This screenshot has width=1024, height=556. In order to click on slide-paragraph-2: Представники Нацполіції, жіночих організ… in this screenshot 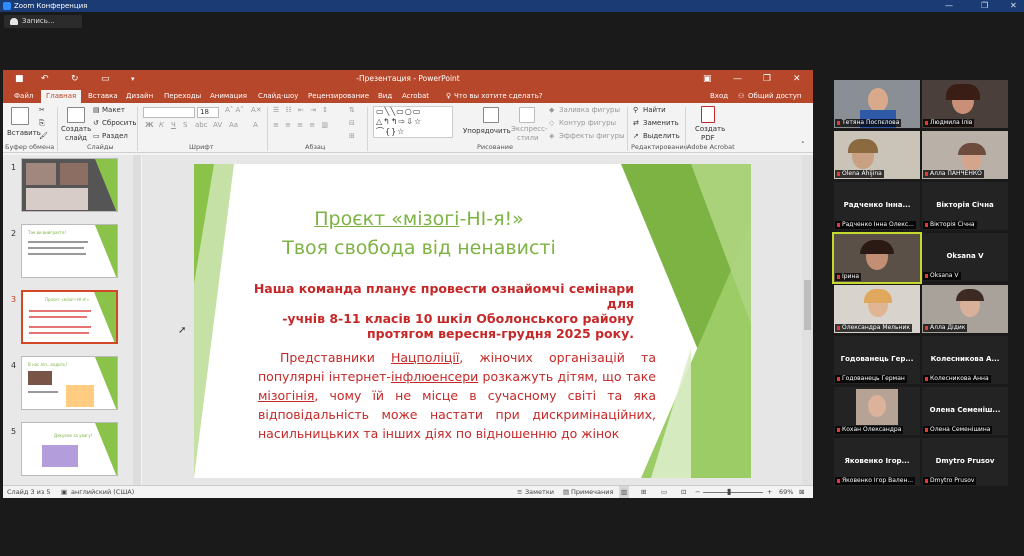, I will do `click(457, 395)`.